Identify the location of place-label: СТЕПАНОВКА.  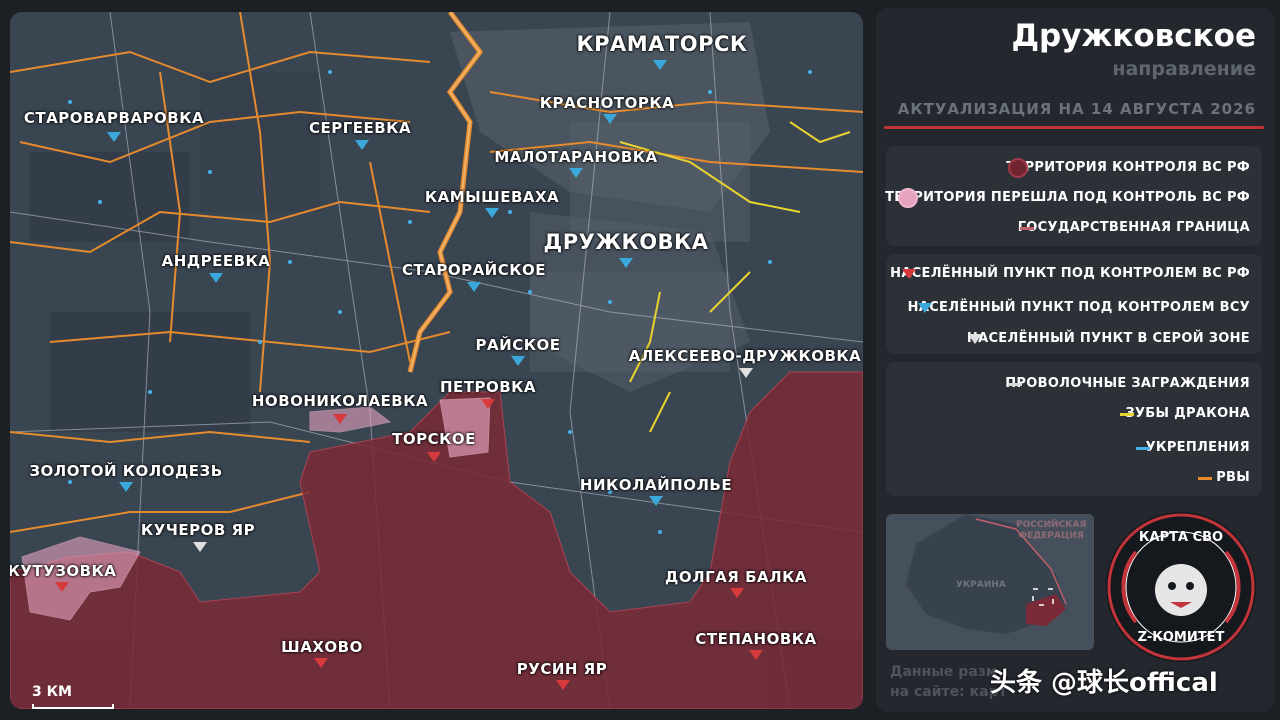
(756, 639).